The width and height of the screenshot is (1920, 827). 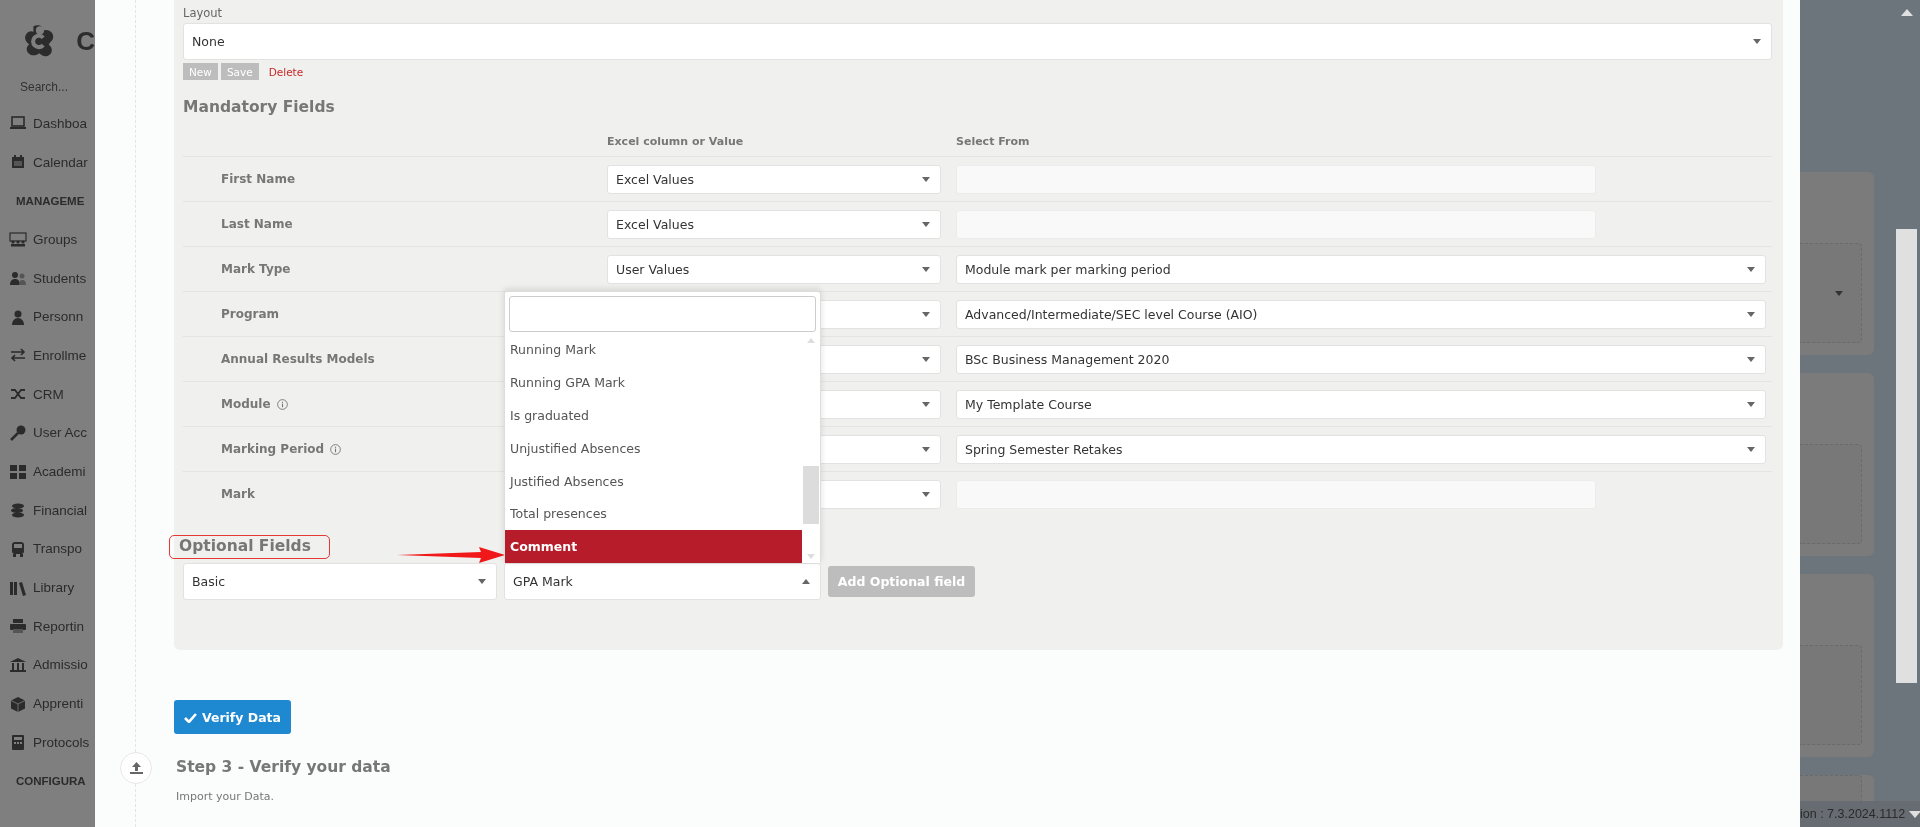 What do you see at coordinates (1068, 269) in the screenshot?
I see `select-value: Module mark per marking period` at bounding box center [1068, 269].